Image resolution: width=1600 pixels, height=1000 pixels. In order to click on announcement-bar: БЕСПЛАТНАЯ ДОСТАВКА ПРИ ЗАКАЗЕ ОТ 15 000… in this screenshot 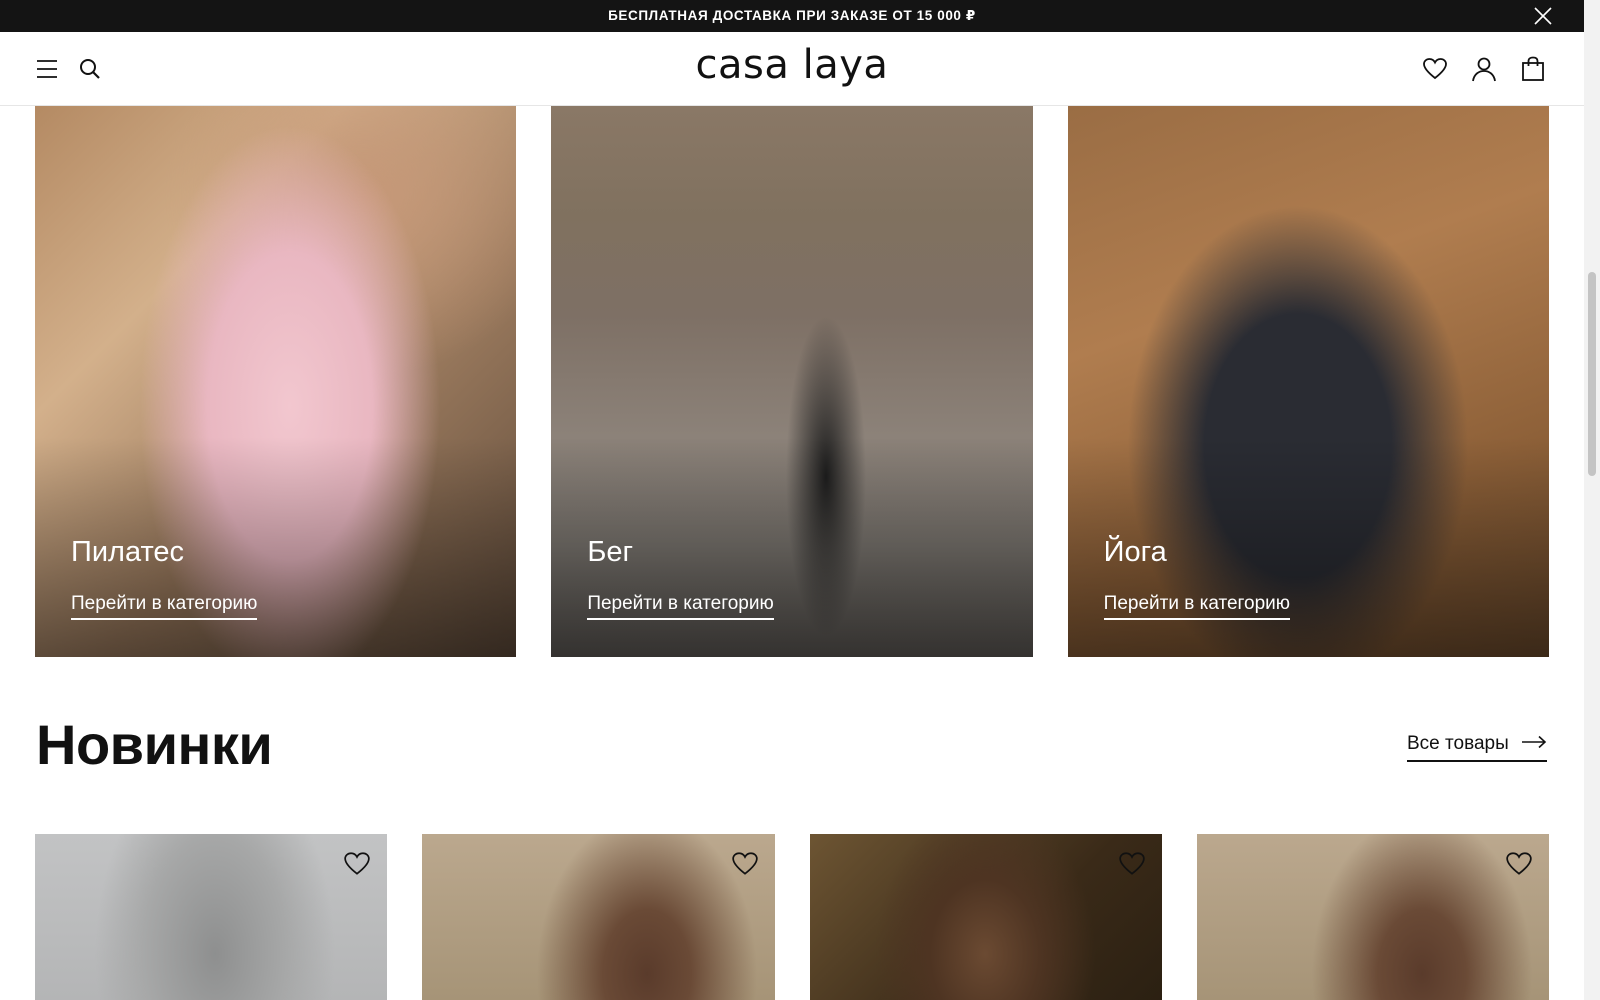, I will do `click(792, 16)`.